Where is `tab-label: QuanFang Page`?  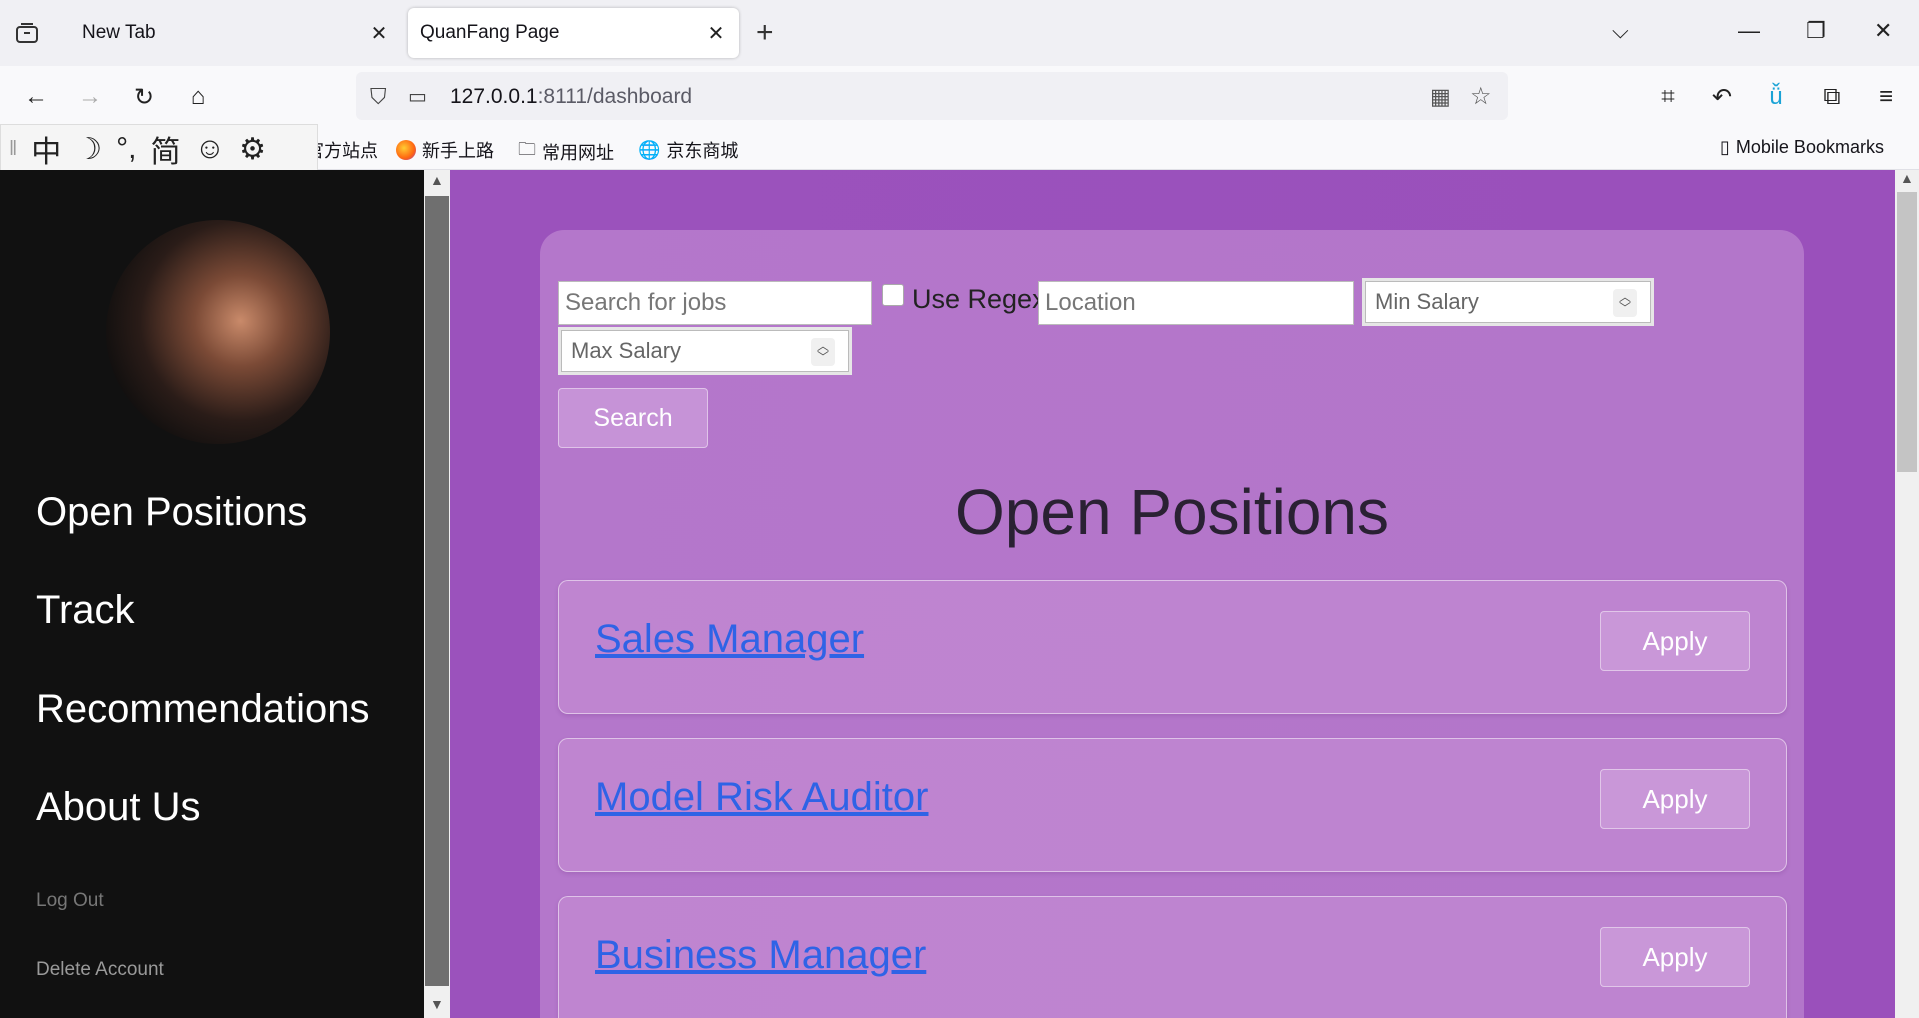
tab-label: QuanFang Page is located at coordinates (490, 32).